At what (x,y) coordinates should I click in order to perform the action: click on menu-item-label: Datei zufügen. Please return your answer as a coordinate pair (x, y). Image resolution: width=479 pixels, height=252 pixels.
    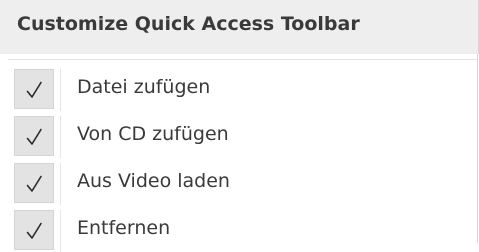
    Looking at the image, I should click on (144, 87).